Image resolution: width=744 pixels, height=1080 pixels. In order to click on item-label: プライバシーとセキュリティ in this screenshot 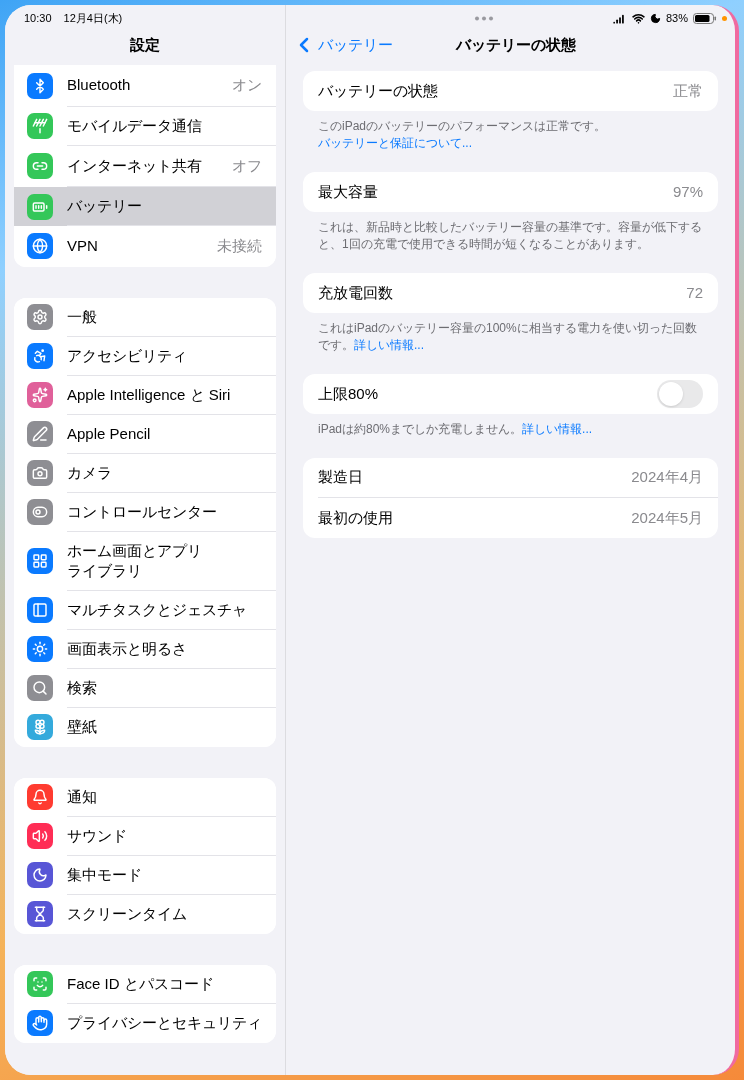, I will do `click(164, 1023)`.